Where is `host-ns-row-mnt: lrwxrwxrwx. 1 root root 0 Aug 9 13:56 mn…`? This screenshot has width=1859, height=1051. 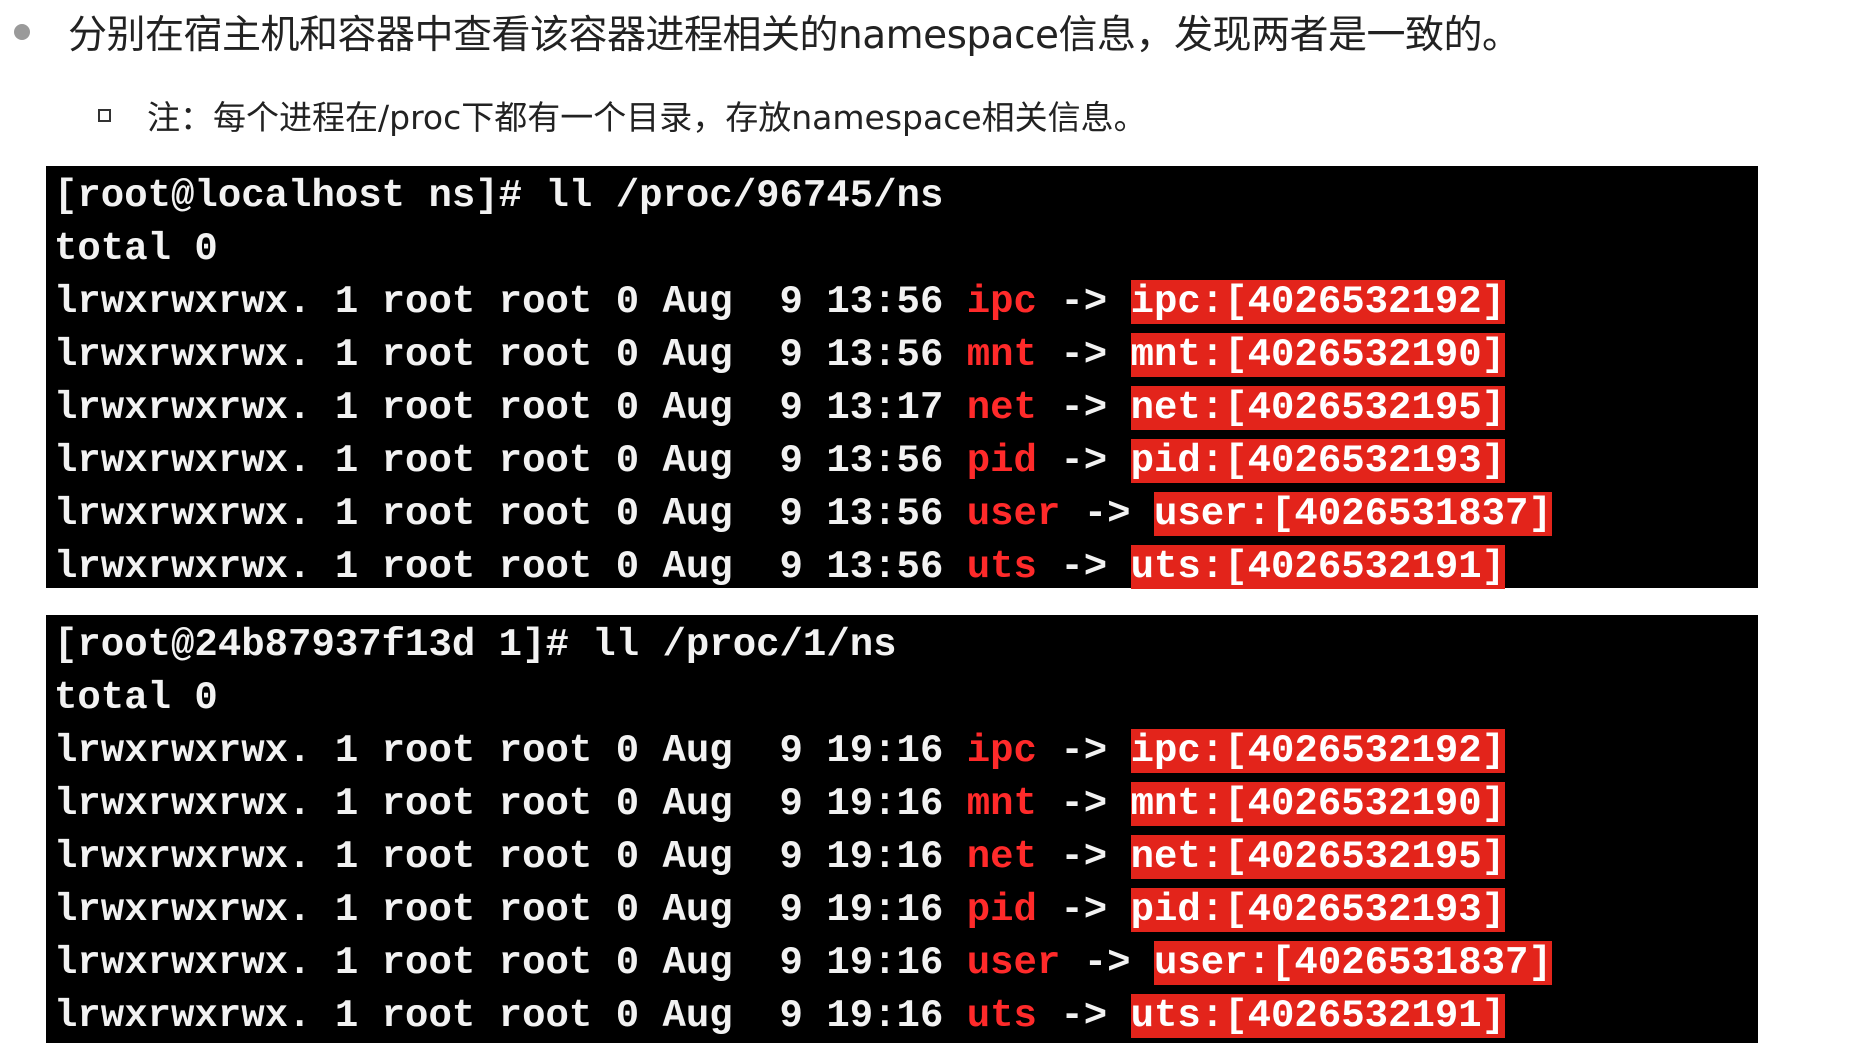 host-ns-row-mnt: lrwxrwxrwx. 1 root root 0 Aug 9 13:56 mn… is located at coordinates (906, 355).